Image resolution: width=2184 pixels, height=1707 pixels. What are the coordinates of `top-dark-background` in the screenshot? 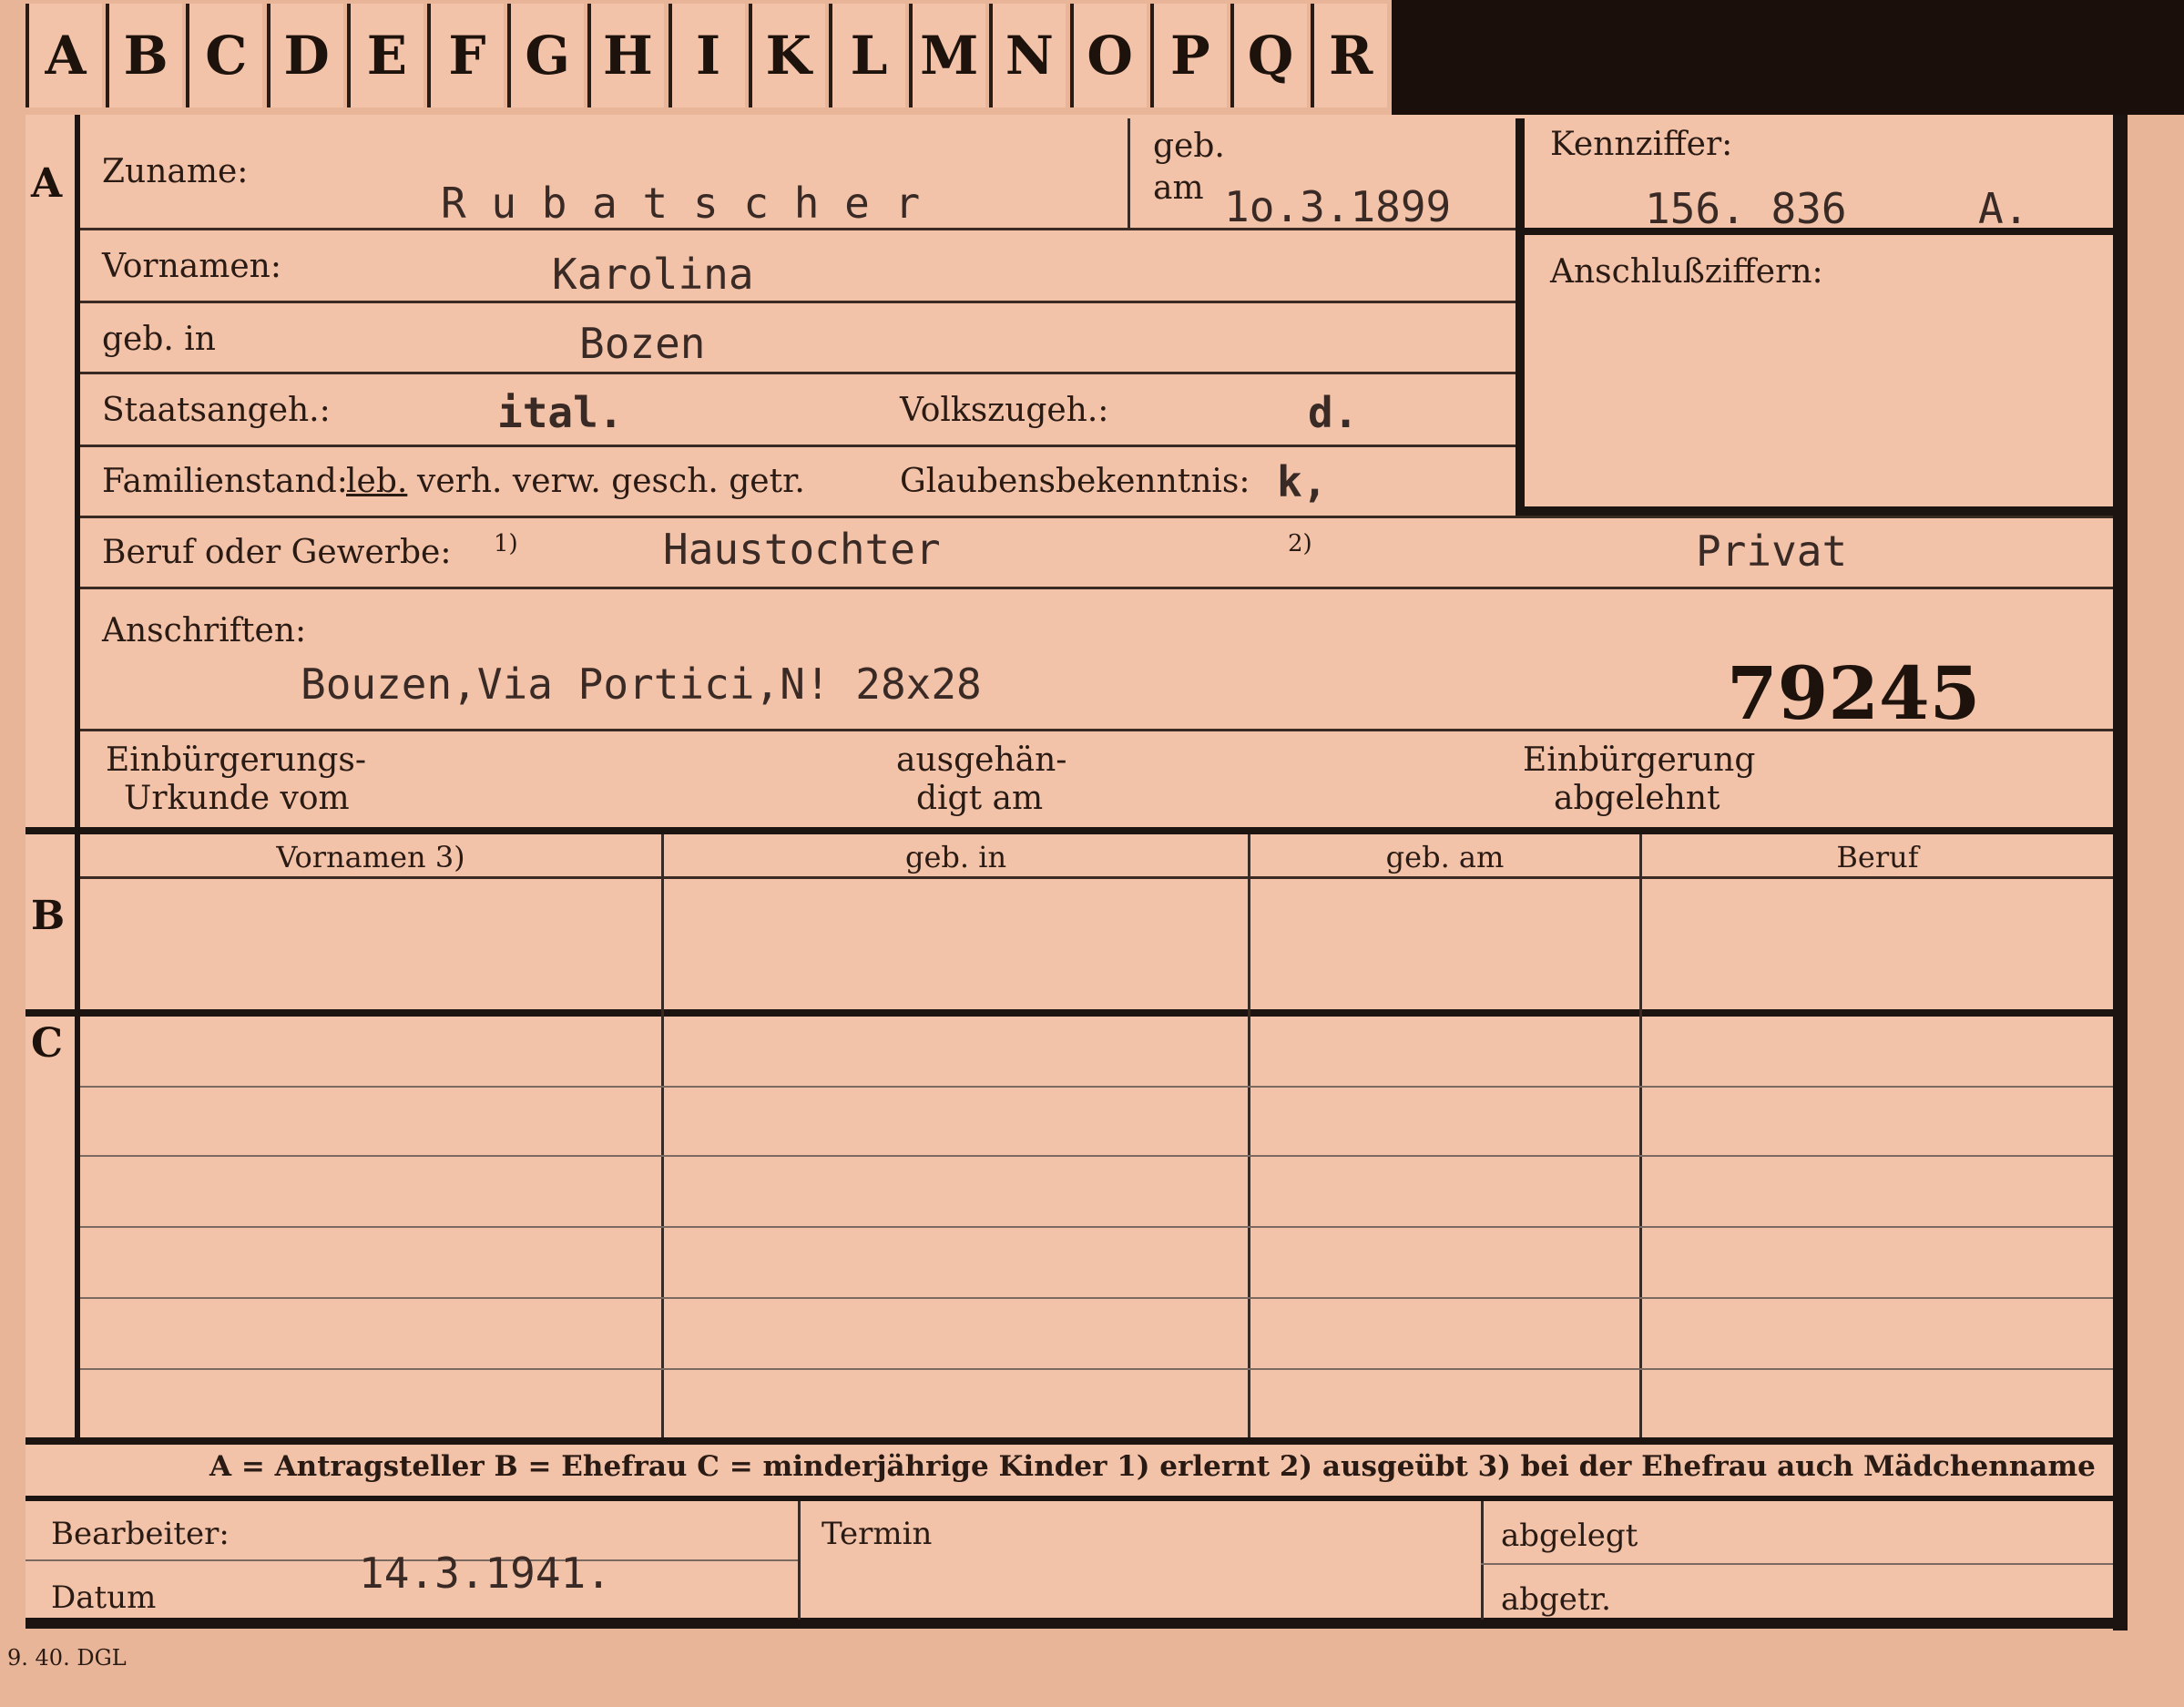 It's located at (1788, 58).